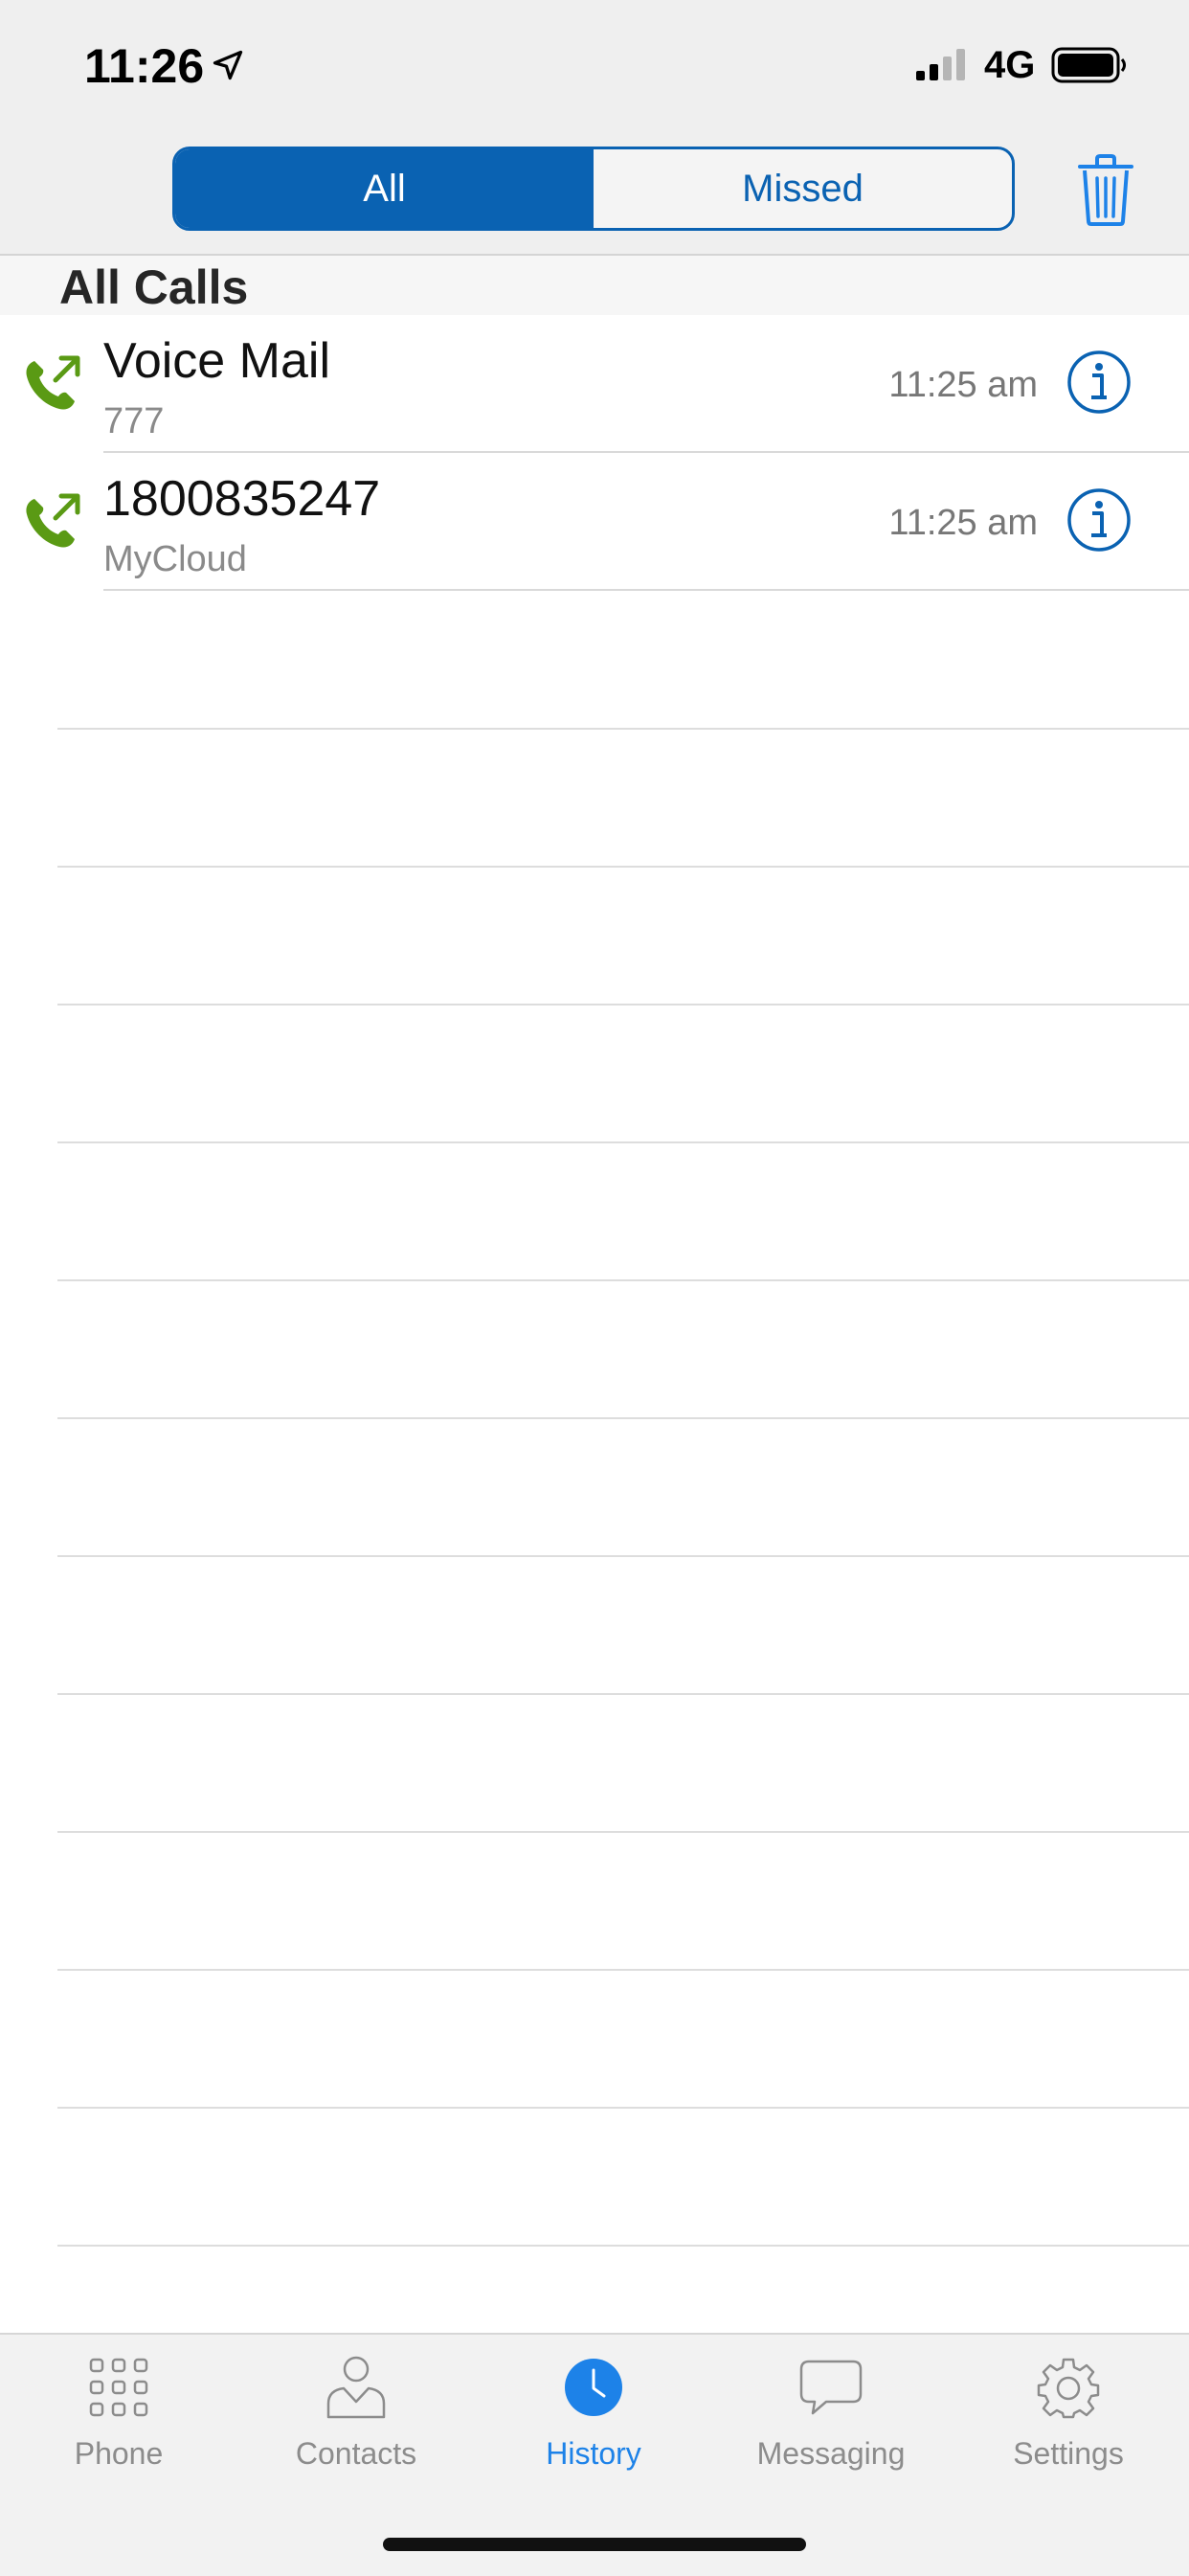 This screenshot has height=2576, width=1189. What do you see at coordinates (118, 2387) in the screenshot?
I see `dialpad-icon` at bounding box center [118, 2387].